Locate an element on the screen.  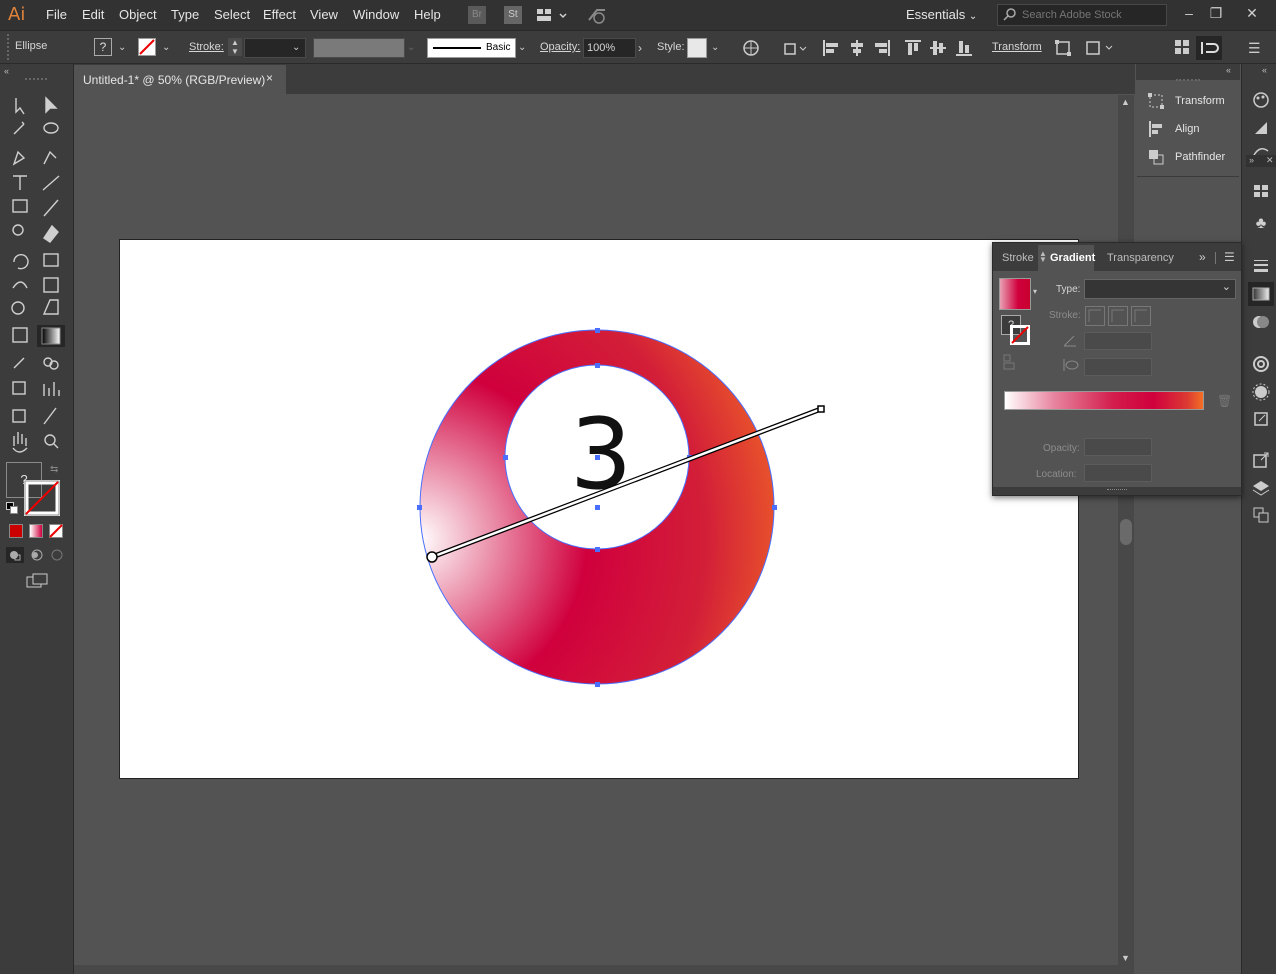
panel-menu-icon: ☰ is located at coordinates (1229, 257).